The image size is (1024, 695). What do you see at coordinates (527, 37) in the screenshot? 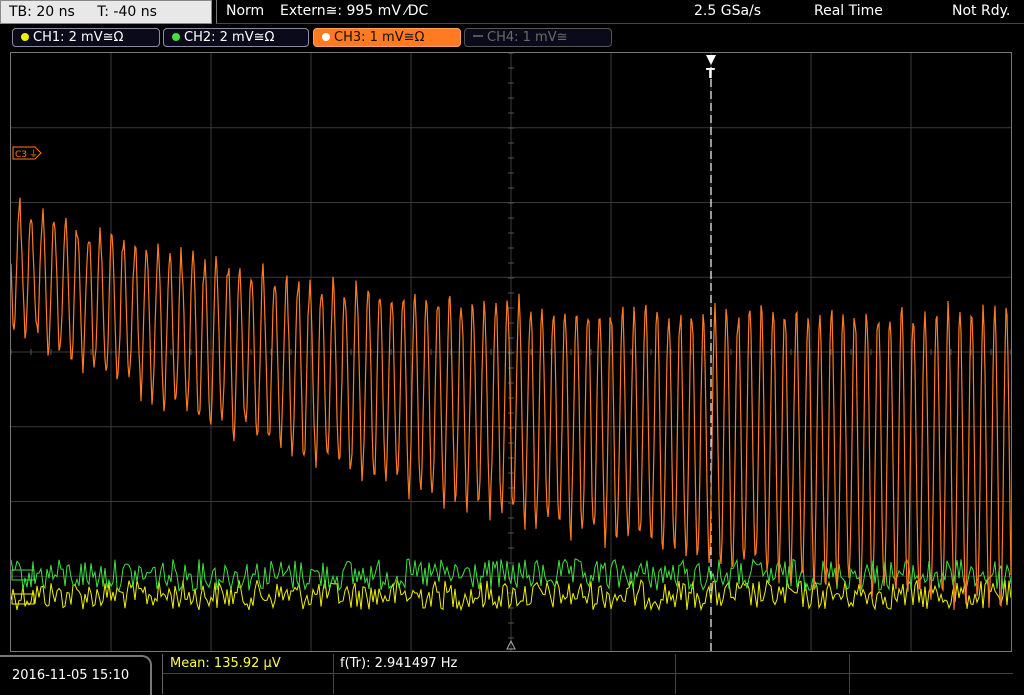
I see `channel-4-label: CH4: 1 mV≅` at bounding box center [527, 37].